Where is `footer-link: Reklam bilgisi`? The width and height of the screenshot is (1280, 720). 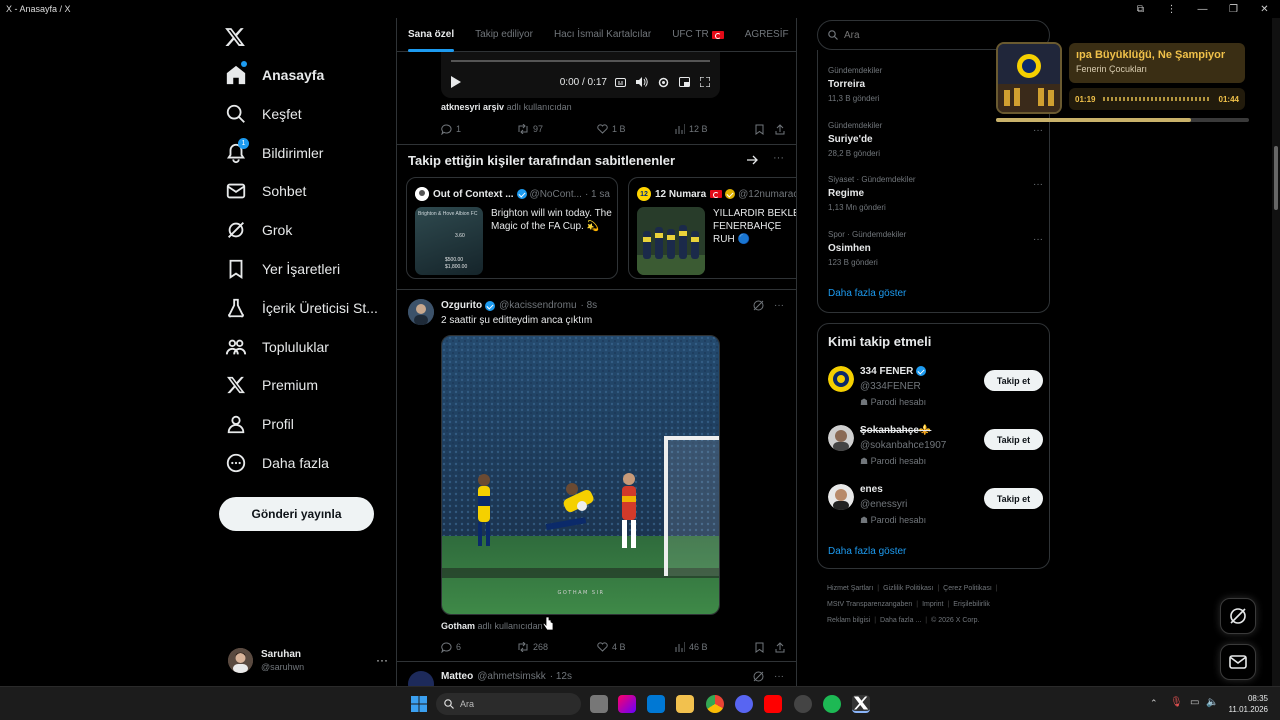 footer-link: Reklam bilgisi is located at coordinates (848, 620).